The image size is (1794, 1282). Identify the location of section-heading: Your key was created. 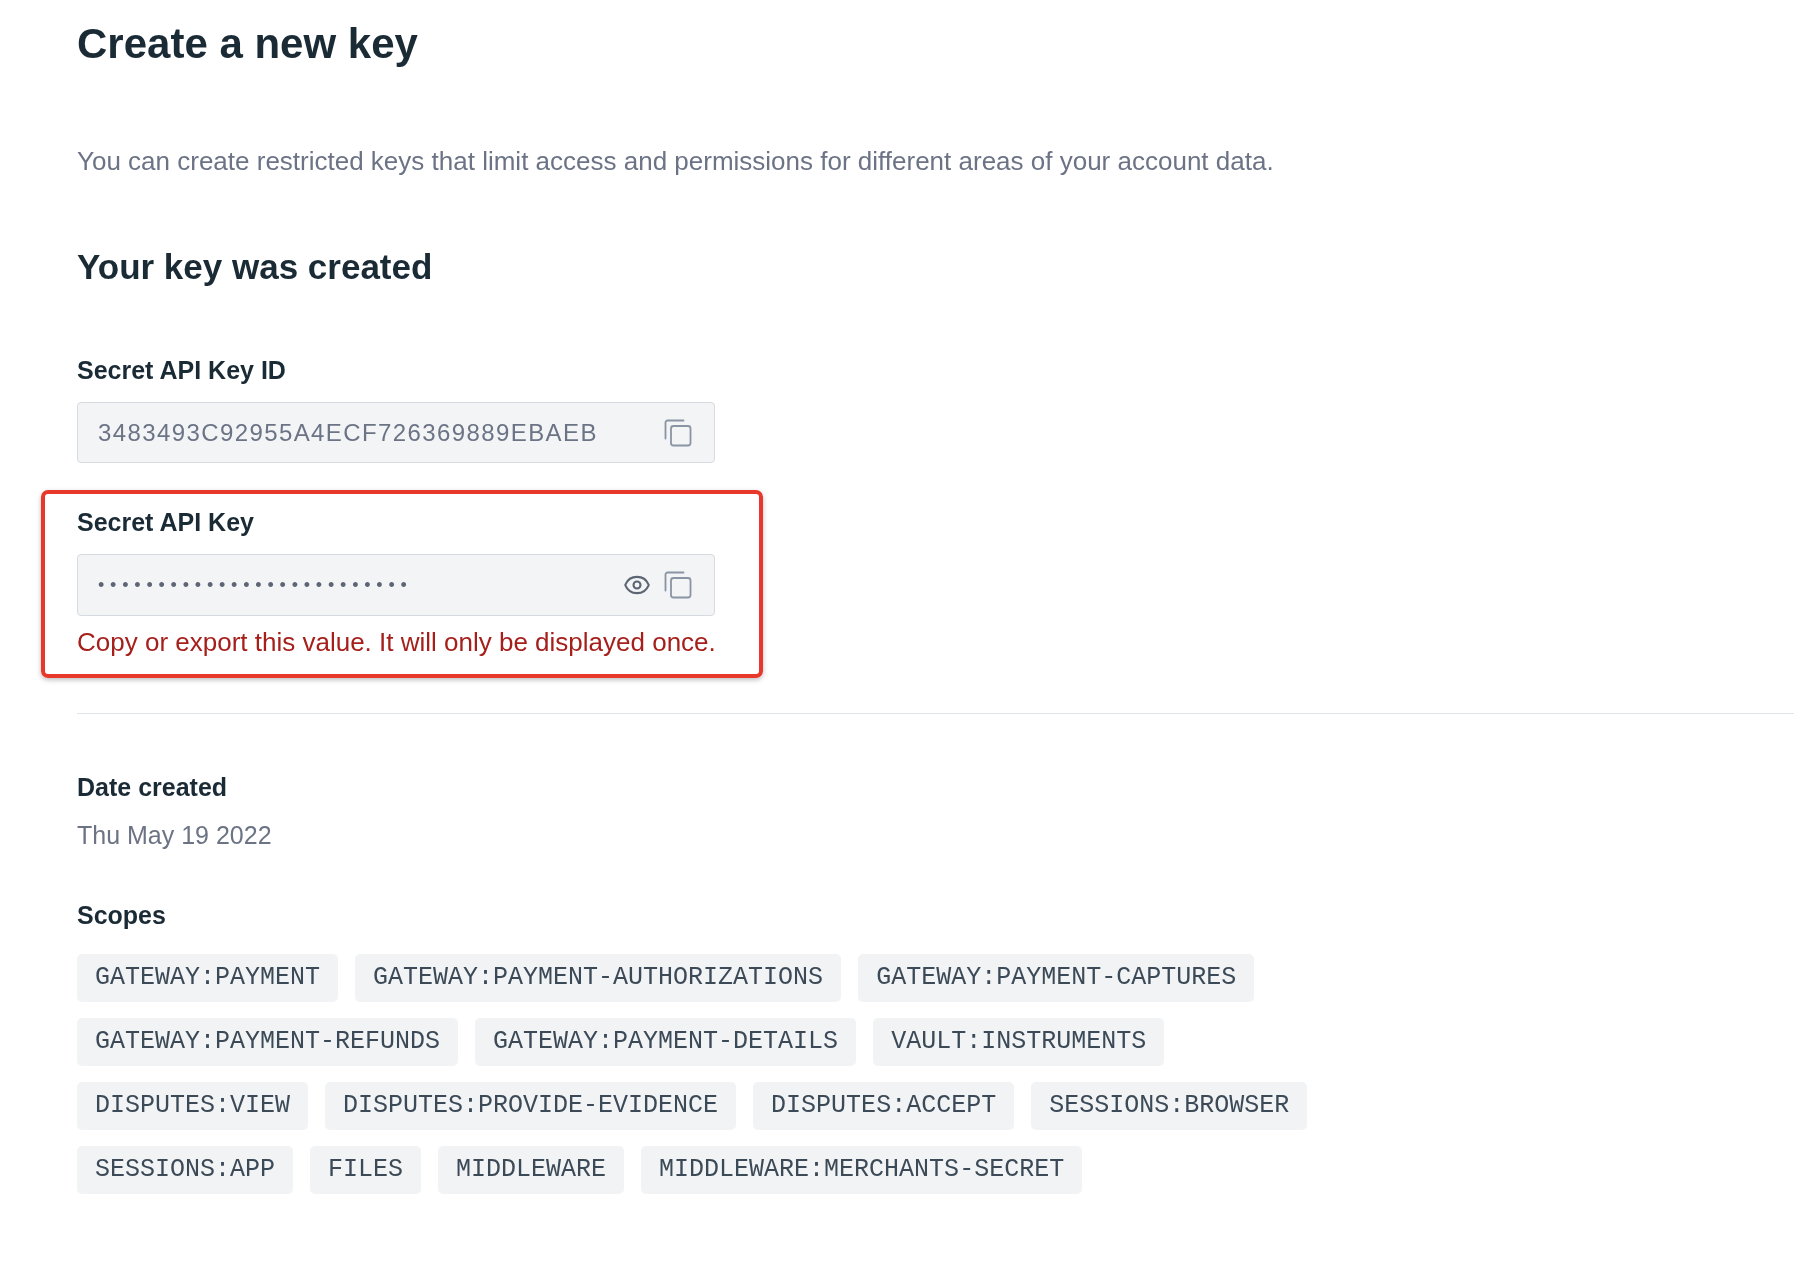
(255, 267).